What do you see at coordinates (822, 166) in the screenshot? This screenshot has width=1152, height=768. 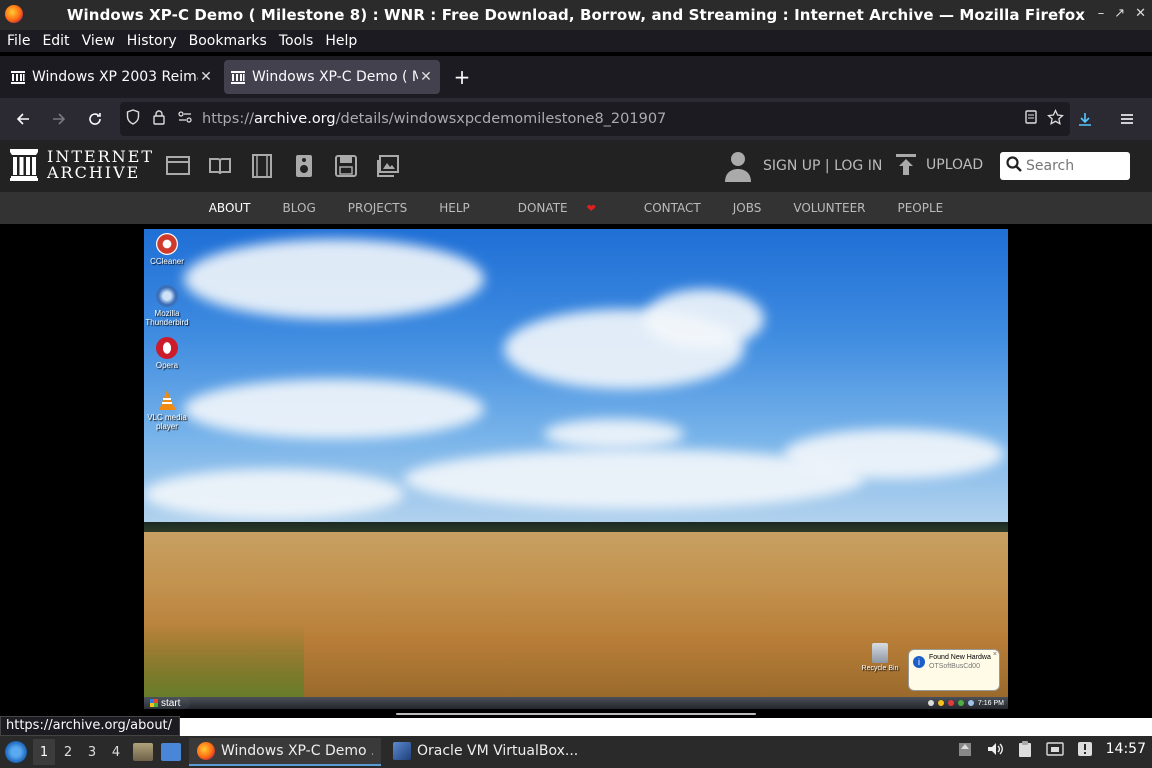 I see `signup-login-link: SIGN UP | LOG IN` at bounding box center [822, 166].